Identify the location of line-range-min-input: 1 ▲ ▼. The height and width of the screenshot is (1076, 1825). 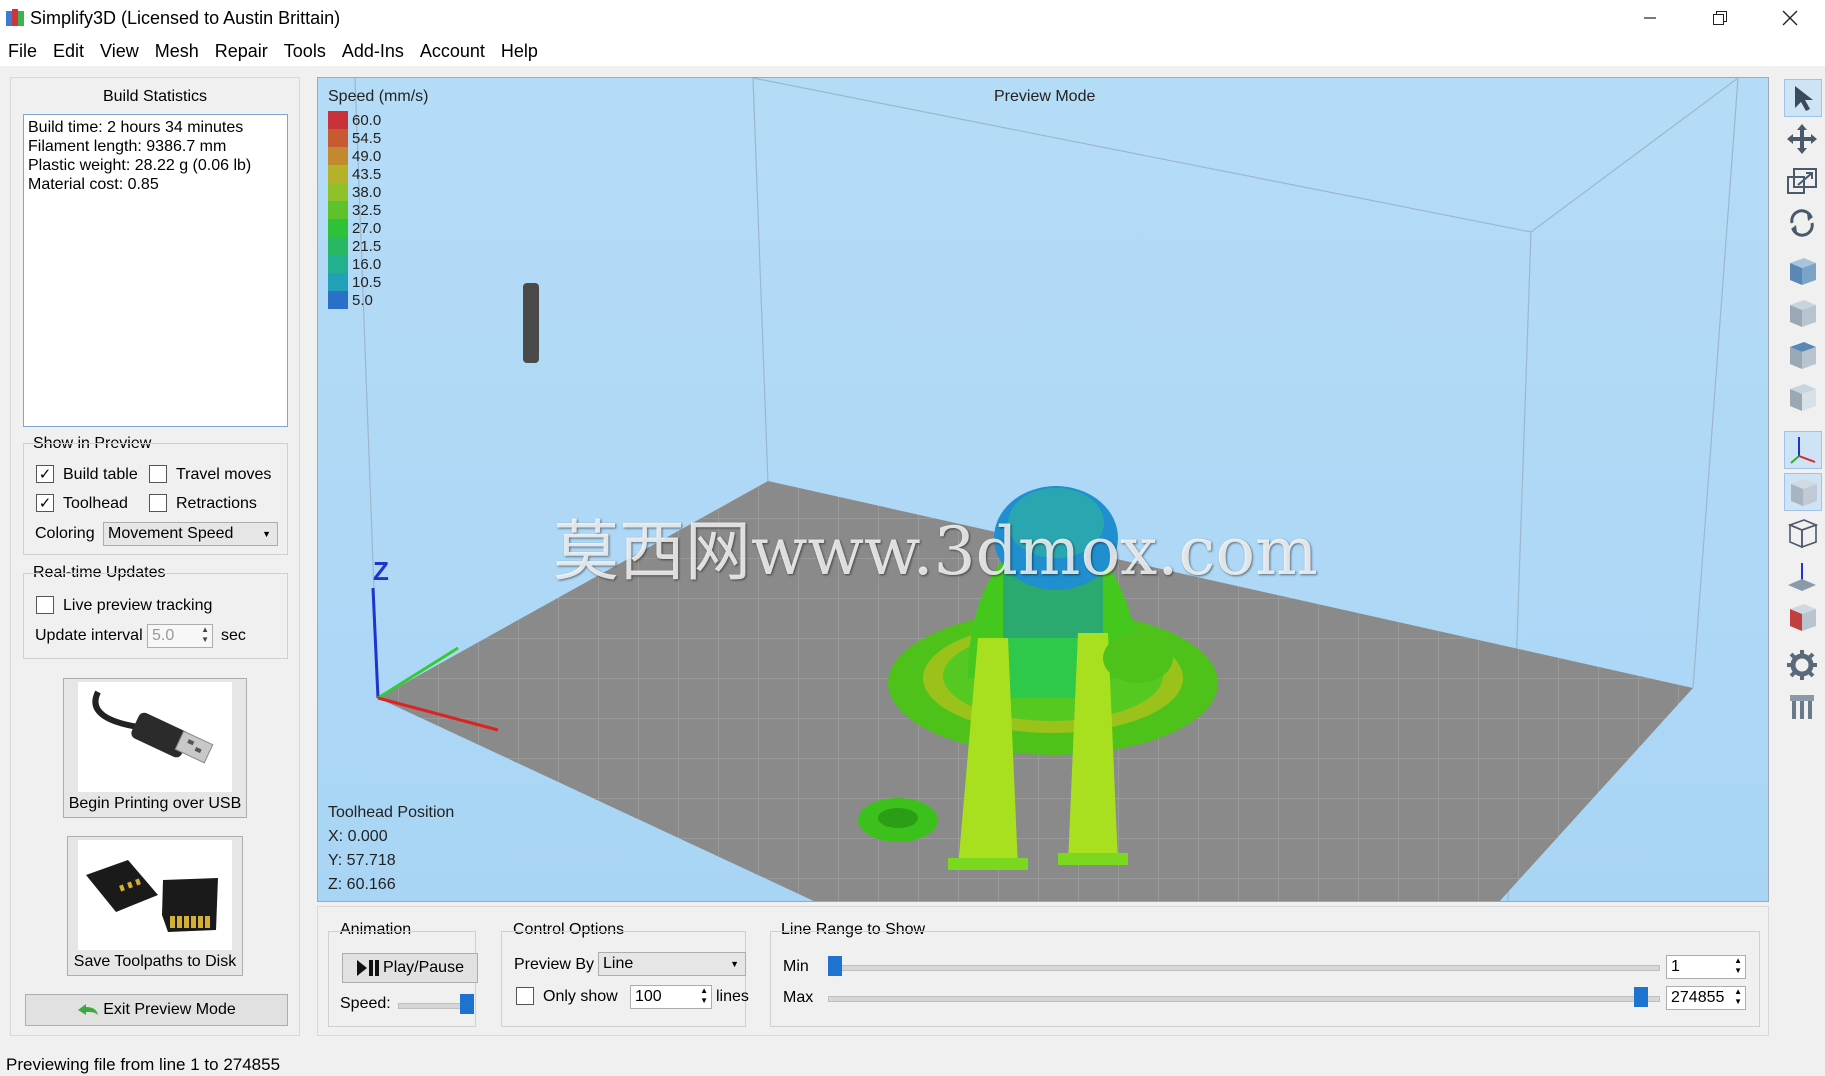
(1706, 967).